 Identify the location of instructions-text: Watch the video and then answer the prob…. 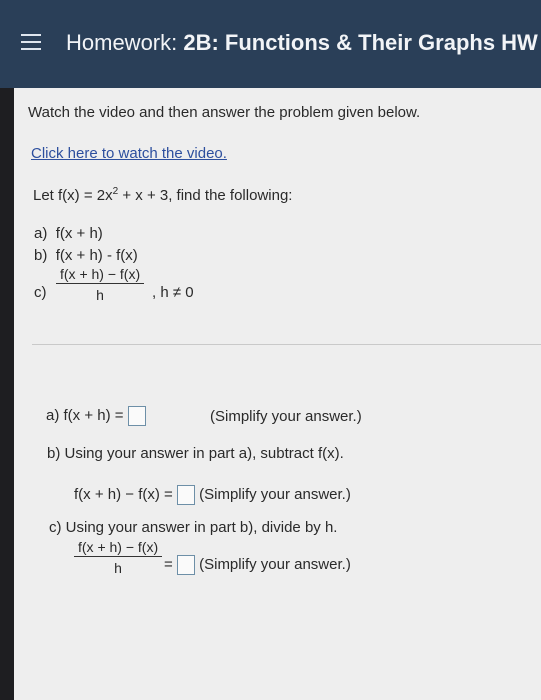
(224, 112).